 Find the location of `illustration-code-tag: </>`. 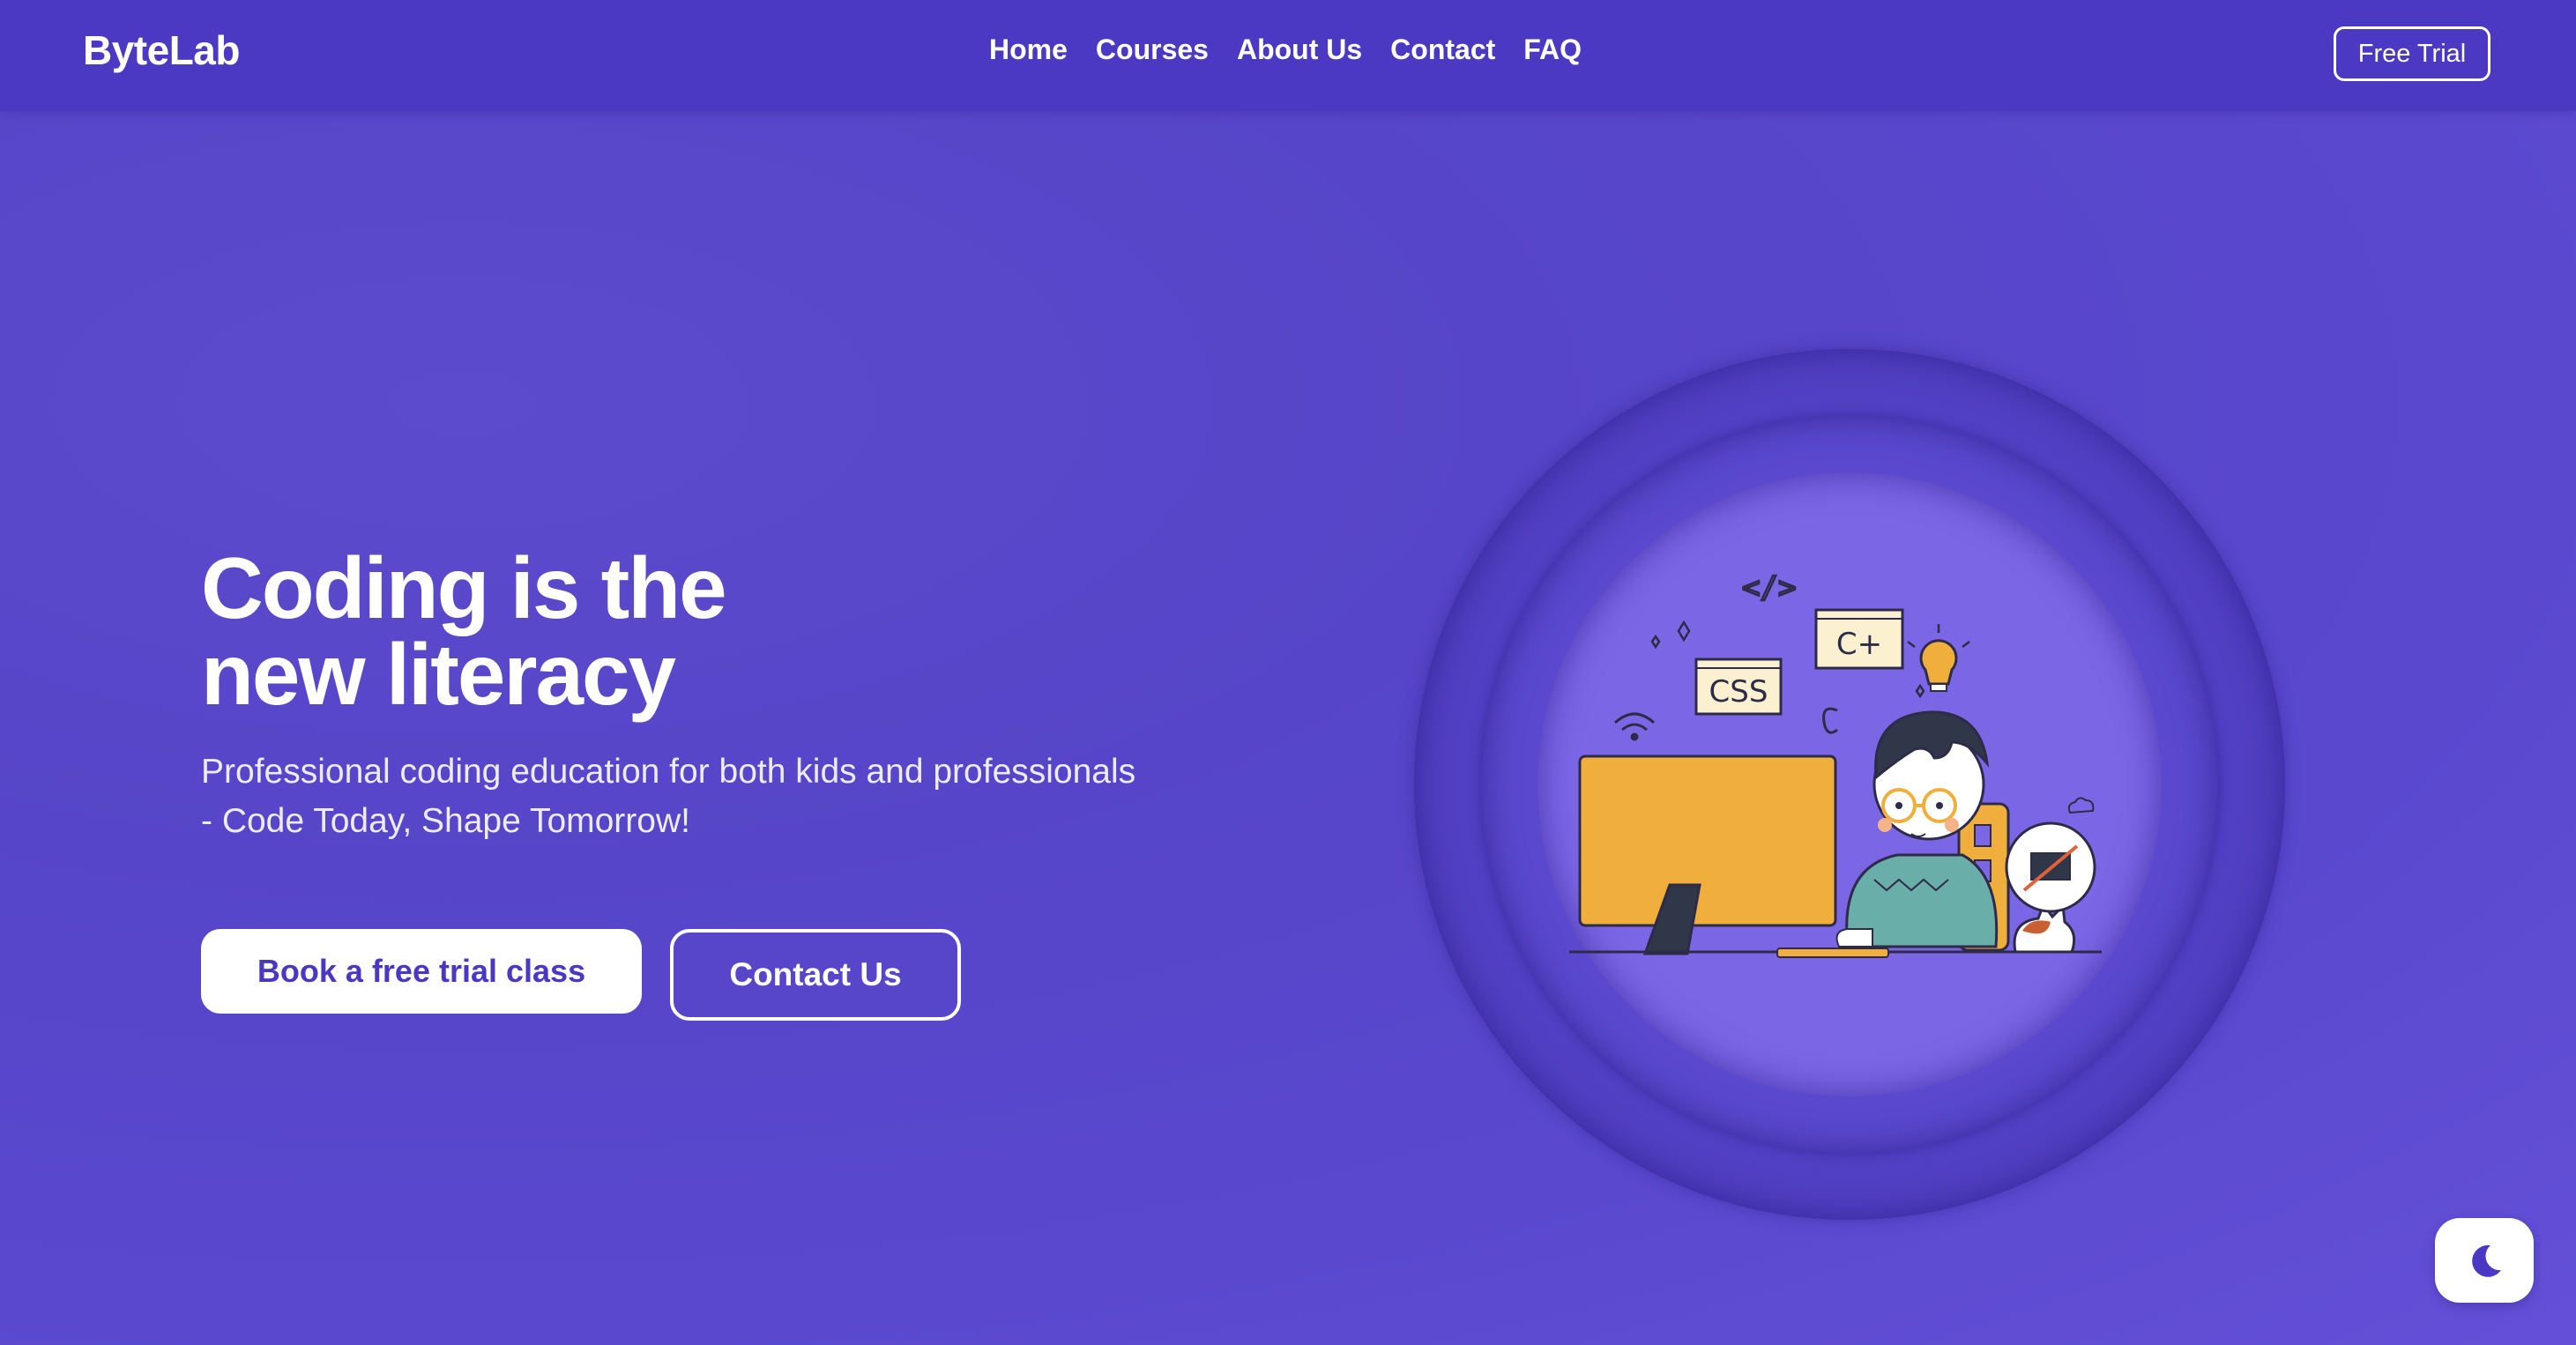

illustration-code-tag: </> is located at coordinates (1769, 588).